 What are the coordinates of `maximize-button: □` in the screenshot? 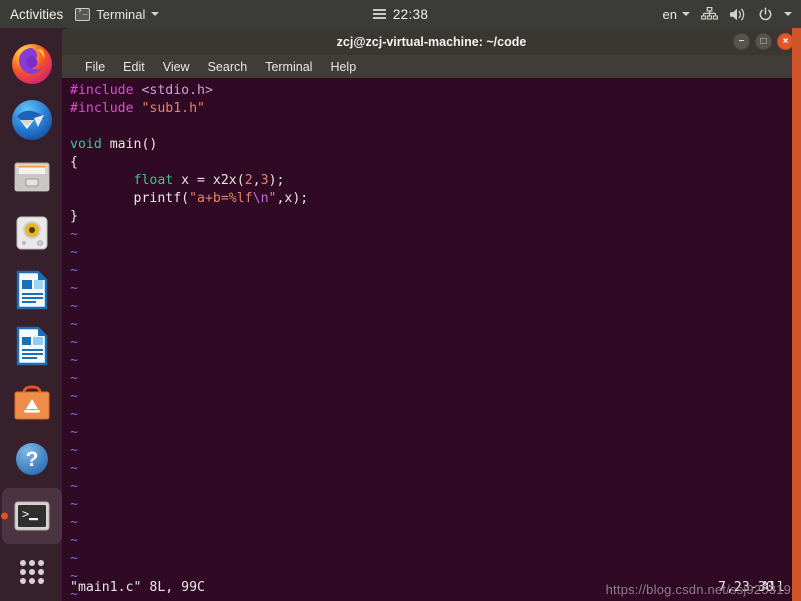 It's located at (763, 41).